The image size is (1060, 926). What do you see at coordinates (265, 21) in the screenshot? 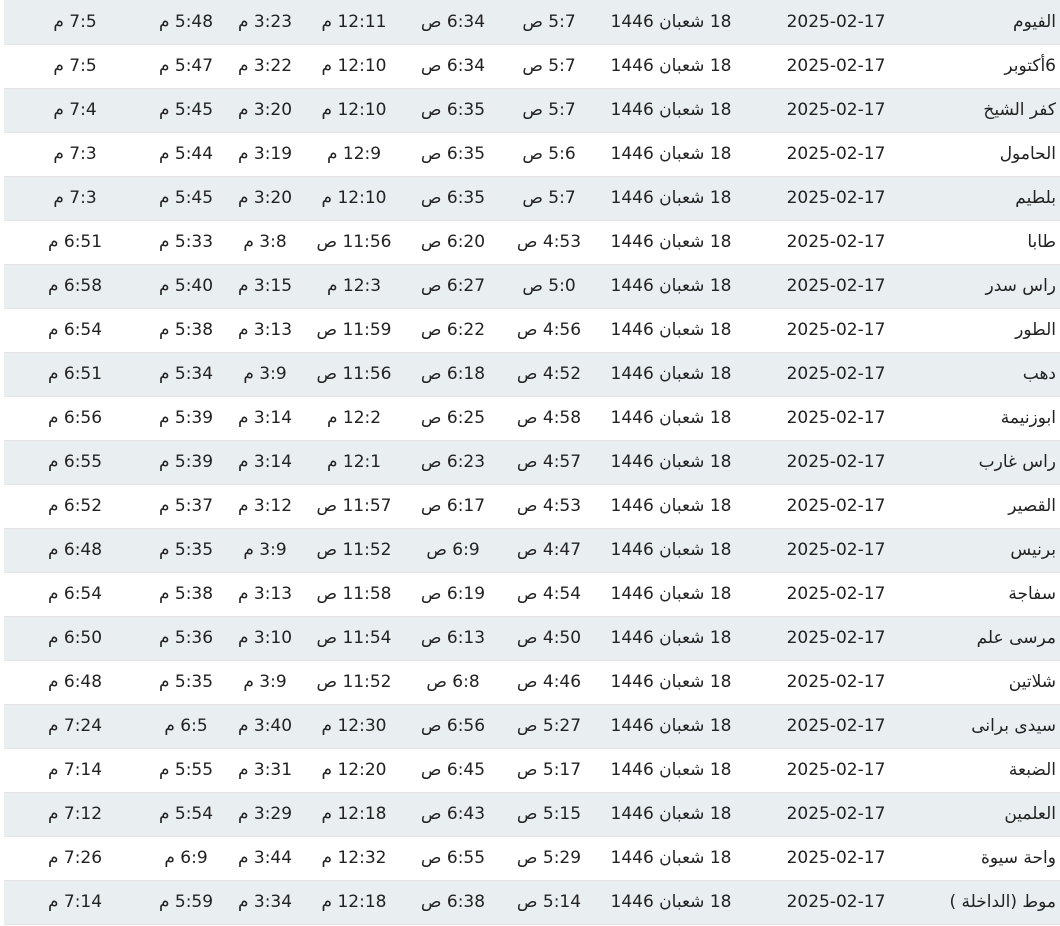
I see `cell-asr: 3:23 م` at bounding box center [265, 21].